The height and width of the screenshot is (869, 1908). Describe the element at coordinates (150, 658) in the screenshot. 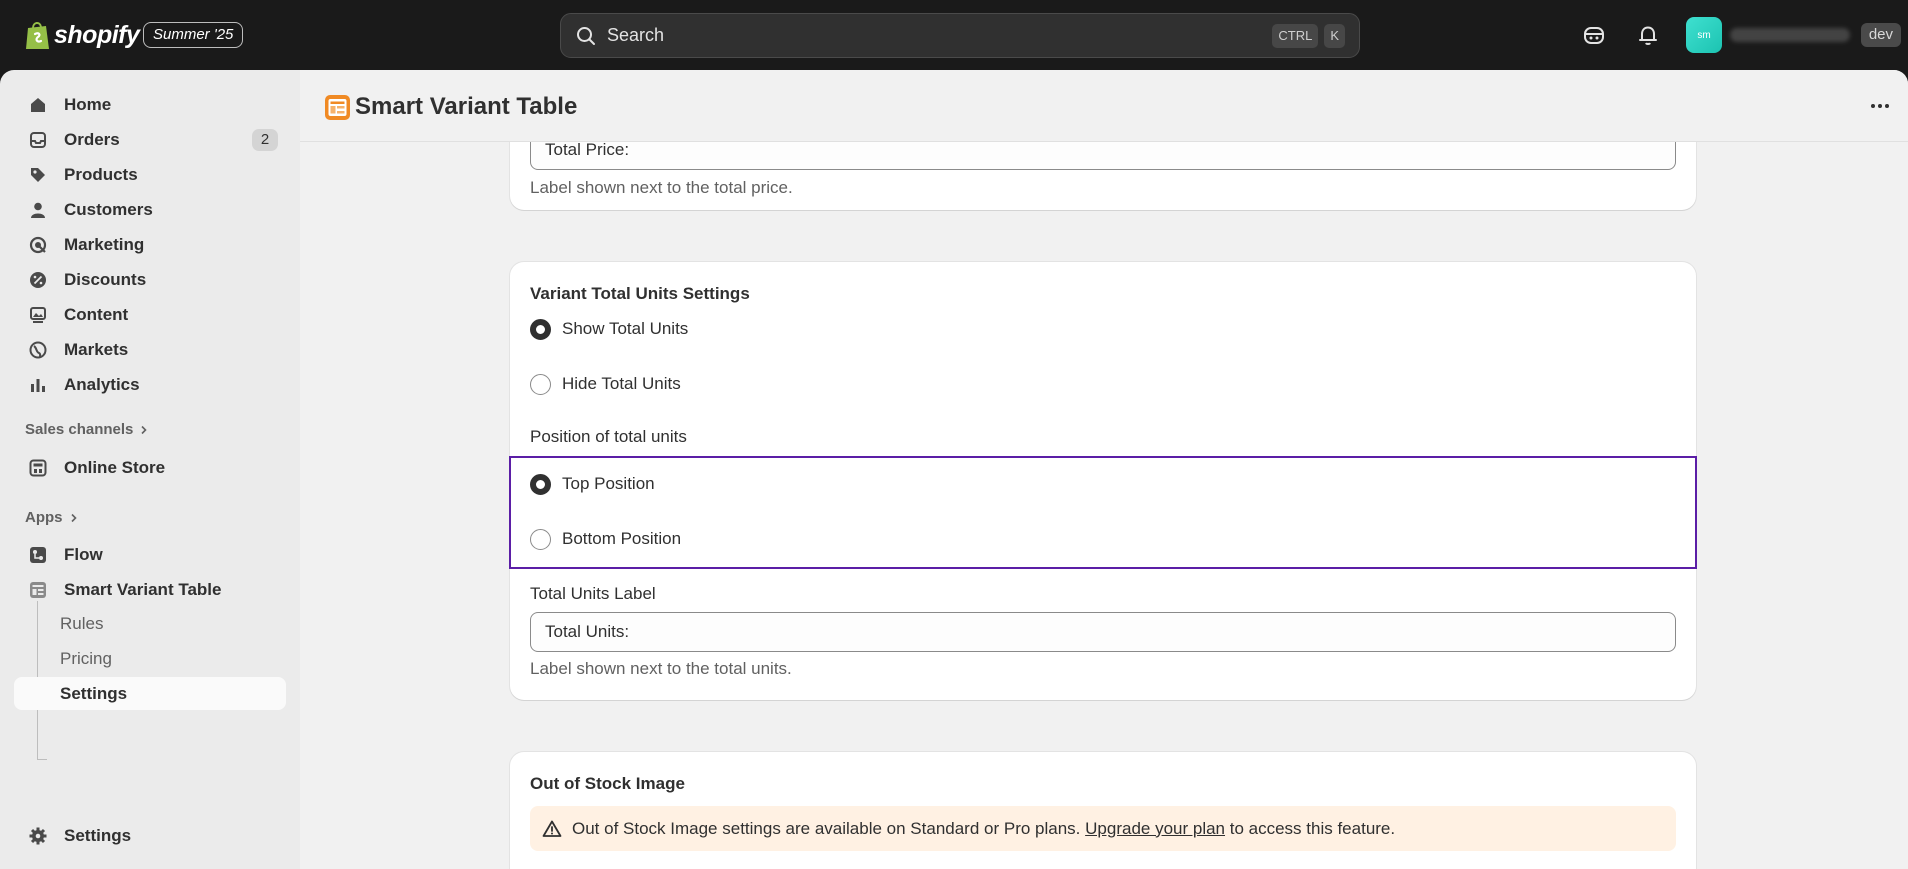

I see `sidebar-subitem-pricing: Pricing` at that location.